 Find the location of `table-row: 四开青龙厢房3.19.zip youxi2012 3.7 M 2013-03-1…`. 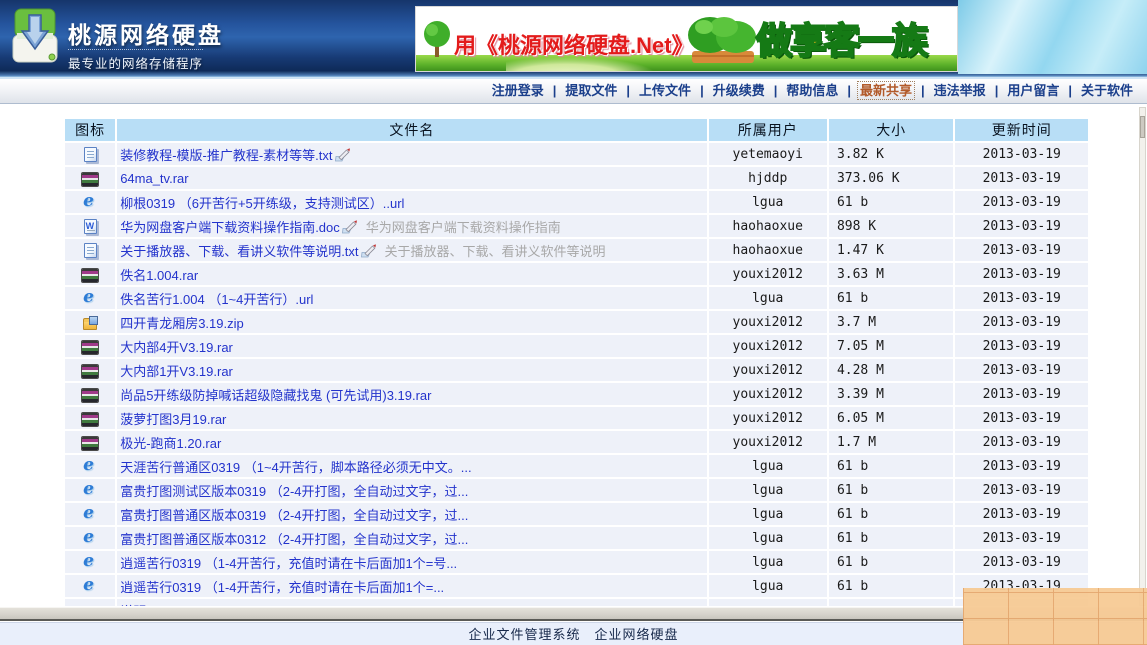

table-row: 四开青龙厢房3.19.zip youxi2012 3.7 M 2013-03-1… is located at coordinates (576, 322).